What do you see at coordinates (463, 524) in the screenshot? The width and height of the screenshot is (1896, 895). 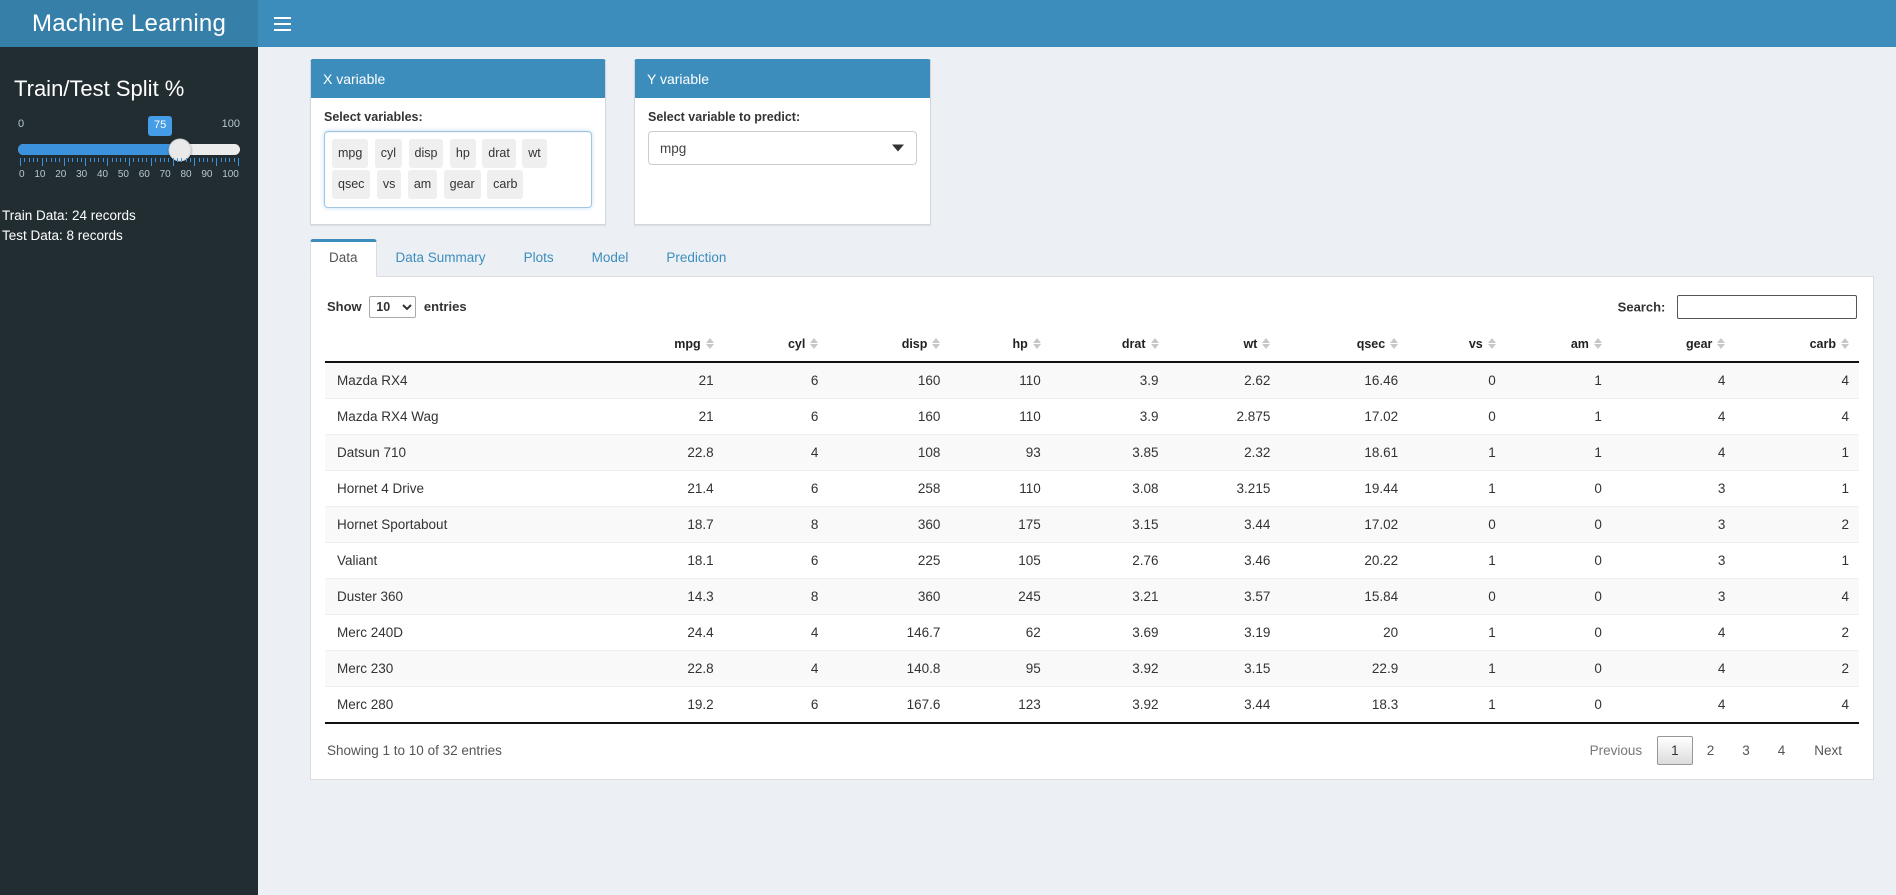 I see `table-cell-rowname: Hornet Sportabout` at bounding box center [463, 524].